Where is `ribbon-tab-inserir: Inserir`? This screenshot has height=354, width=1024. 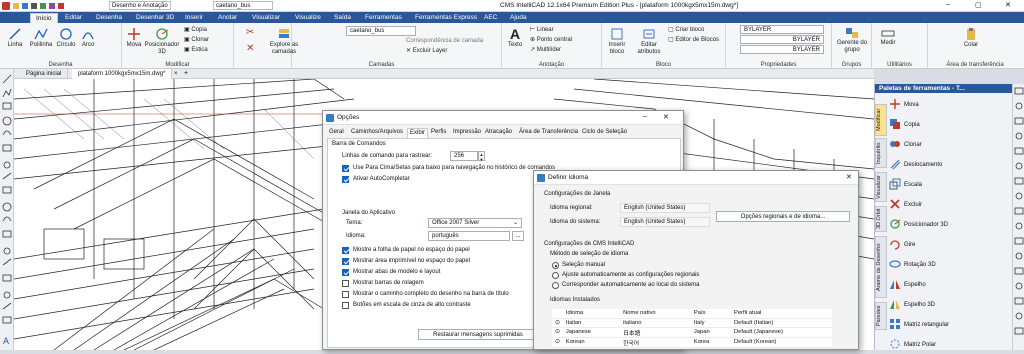 ribbon-tab-inserir: Inserir is located at coordinates (194, 18).